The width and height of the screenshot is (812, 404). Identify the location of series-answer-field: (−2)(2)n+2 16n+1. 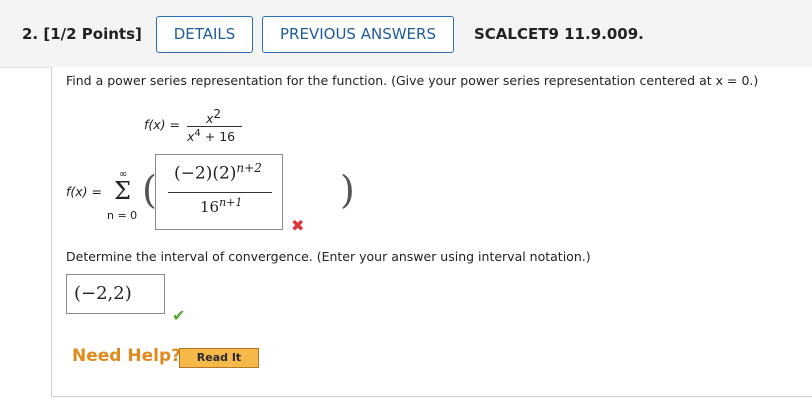
(219, 192).